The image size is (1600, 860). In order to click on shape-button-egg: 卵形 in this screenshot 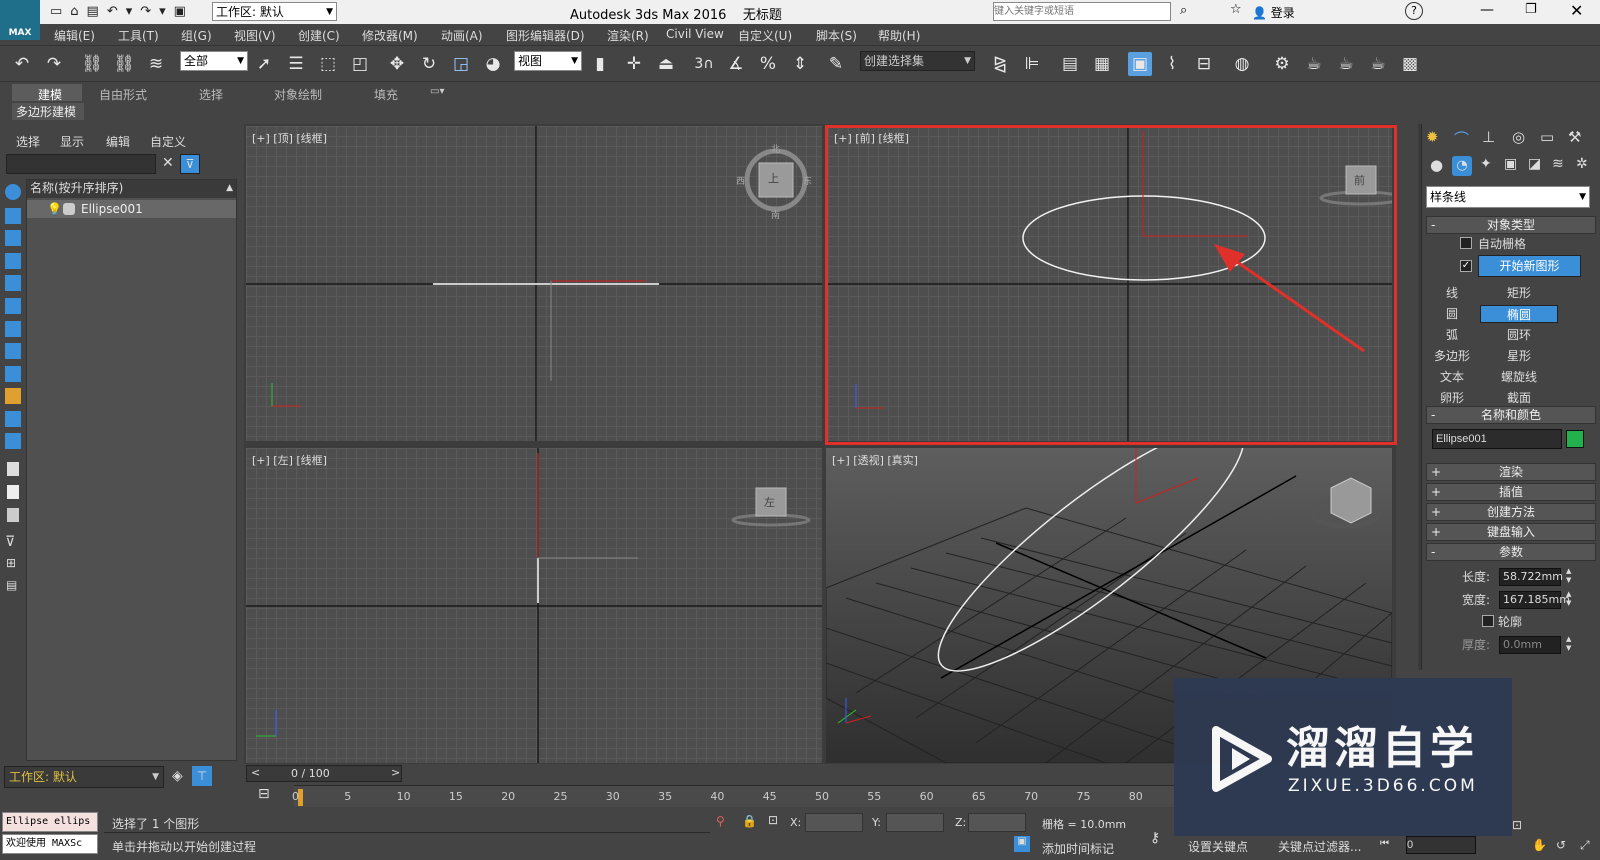, I will do `click(1452, 398)`.